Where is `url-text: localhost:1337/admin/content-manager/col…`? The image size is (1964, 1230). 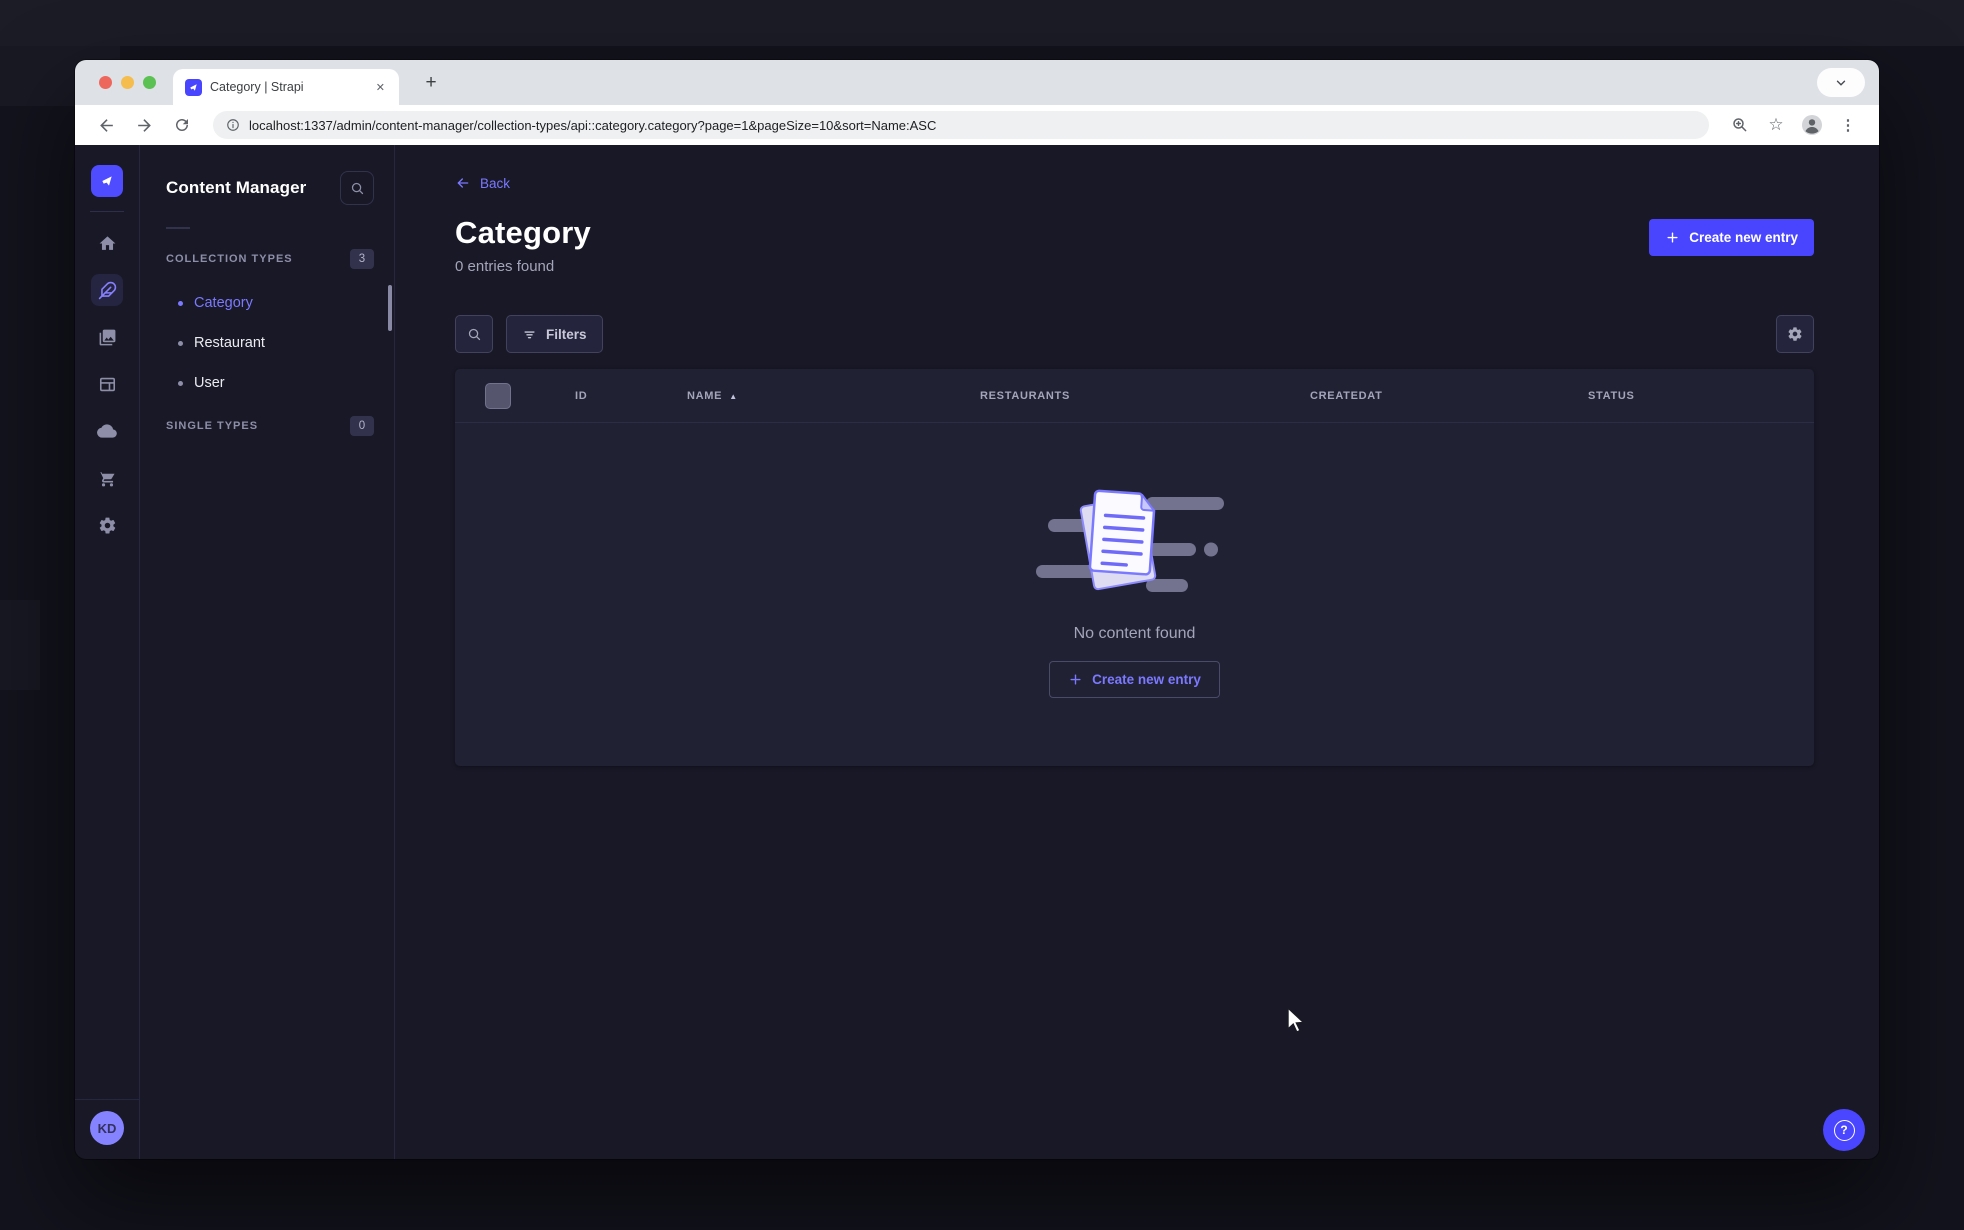 url-text: localhost:1337/admin/content-manager/col… is located at coordinates (593, 125).